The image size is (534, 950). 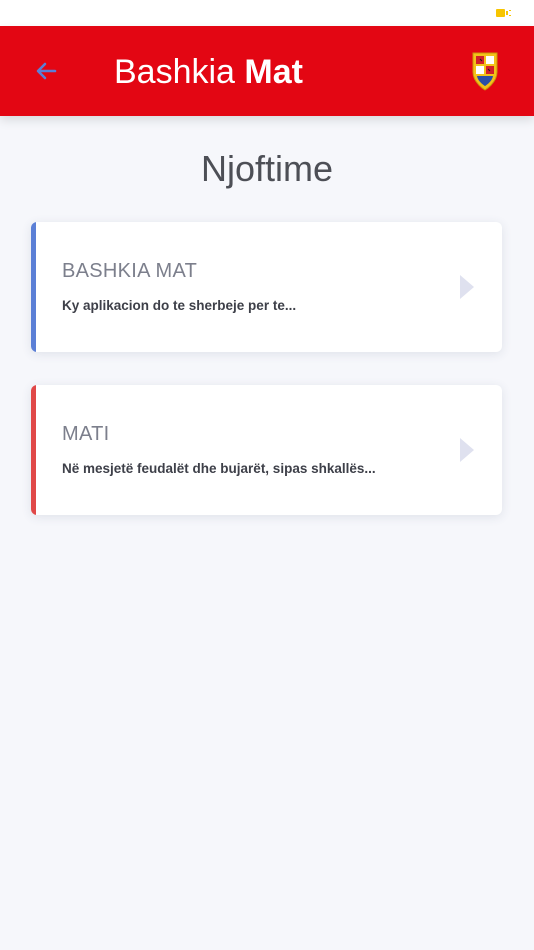 I want to click on app-title-bold: Mat, so click(x=273, y=72).